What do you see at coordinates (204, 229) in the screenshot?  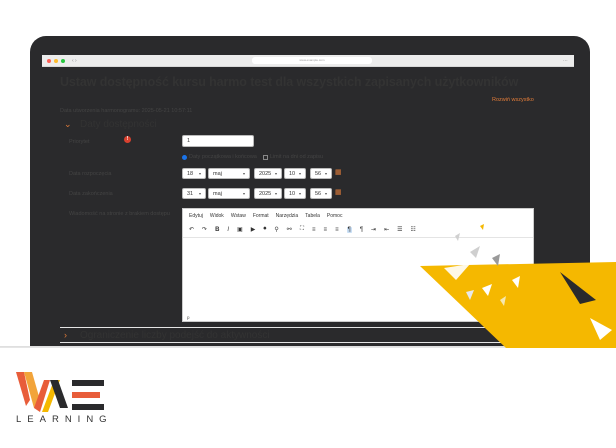 I see `redo-icon: ↷` at bounding box center [204, 229].